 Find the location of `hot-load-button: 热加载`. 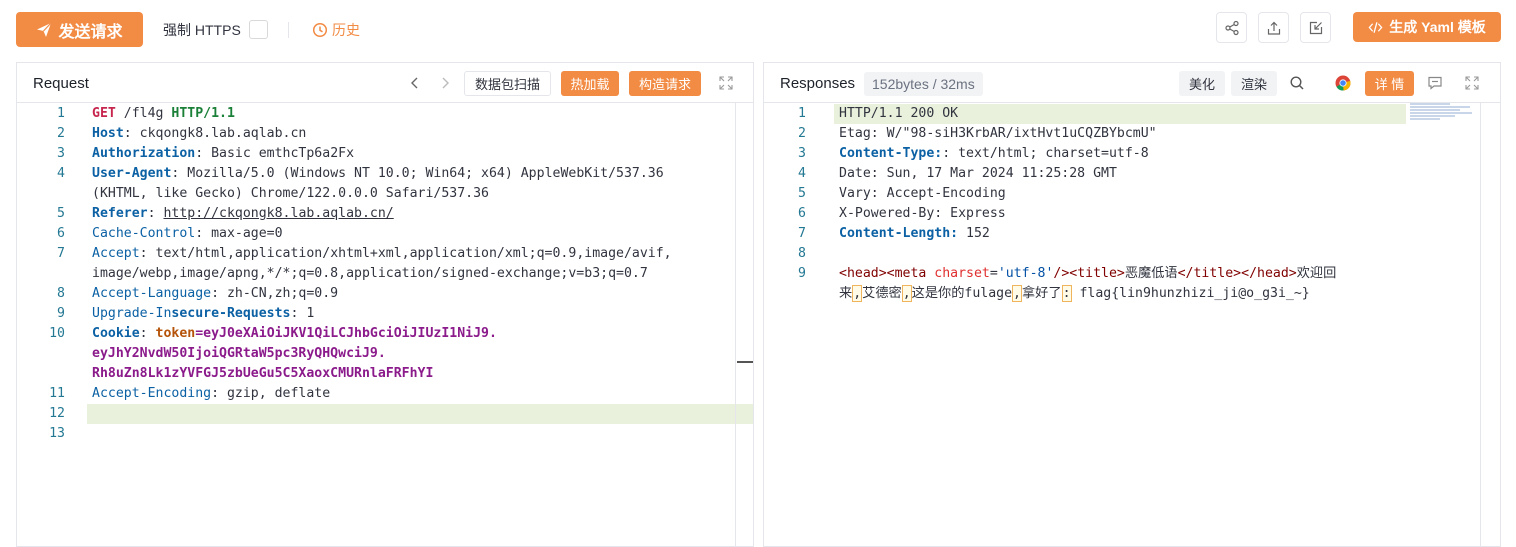

hot-load-button: 热加载 is located at coordinates (590, 83).